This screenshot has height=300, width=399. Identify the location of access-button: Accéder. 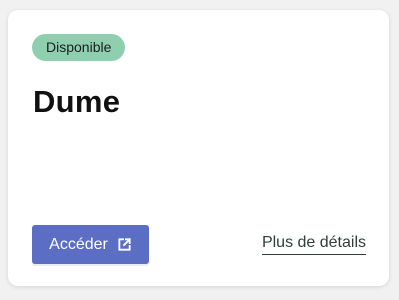
(90, 244).